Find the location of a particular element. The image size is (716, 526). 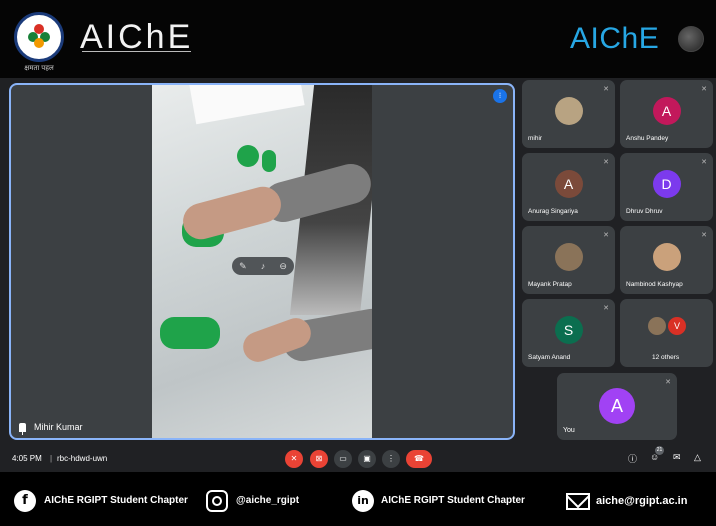

participant-name: Satyam Anand is located at coordinates (549, 357).